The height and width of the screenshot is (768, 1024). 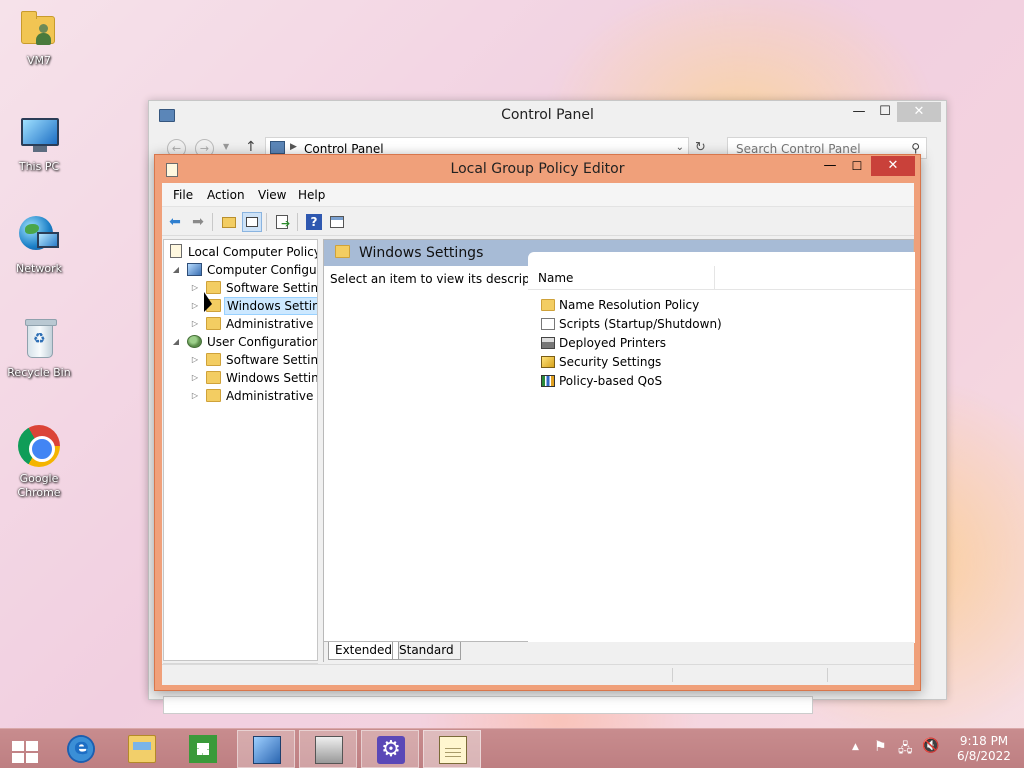 I want to click on description-text: Select an item to view its description., so click(x=443, y=279).